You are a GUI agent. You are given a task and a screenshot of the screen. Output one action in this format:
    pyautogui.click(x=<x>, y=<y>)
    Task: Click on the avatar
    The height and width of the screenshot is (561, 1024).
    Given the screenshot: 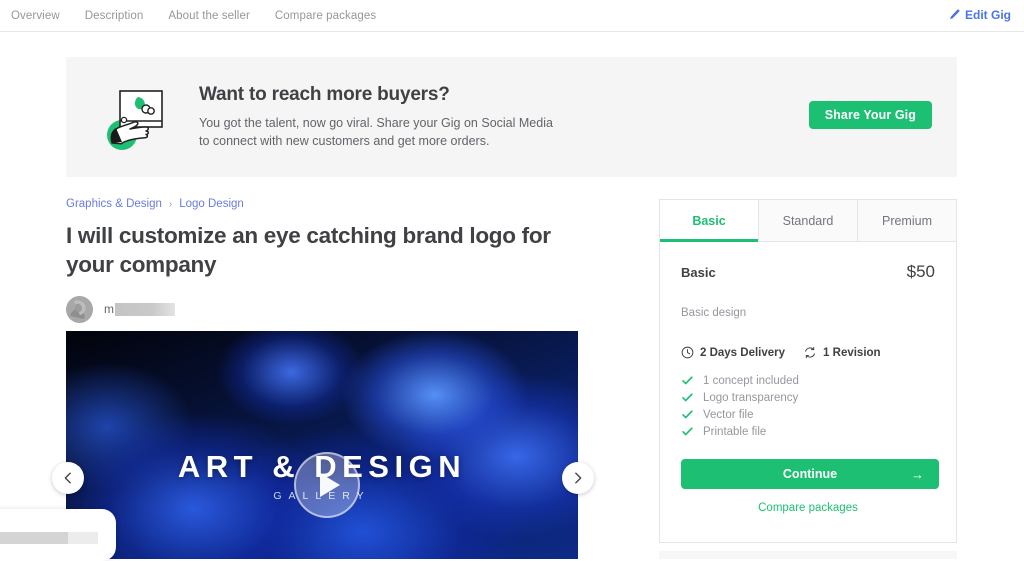 What is the action you would take?
    pyautogui.click(x=79, y=309)
    